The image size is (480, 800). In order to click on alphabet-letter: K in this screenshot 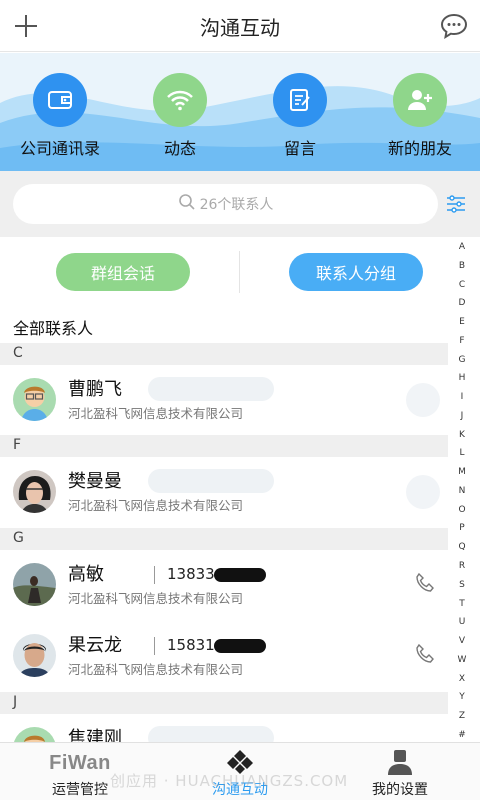, I will do `click(462, 435)`.